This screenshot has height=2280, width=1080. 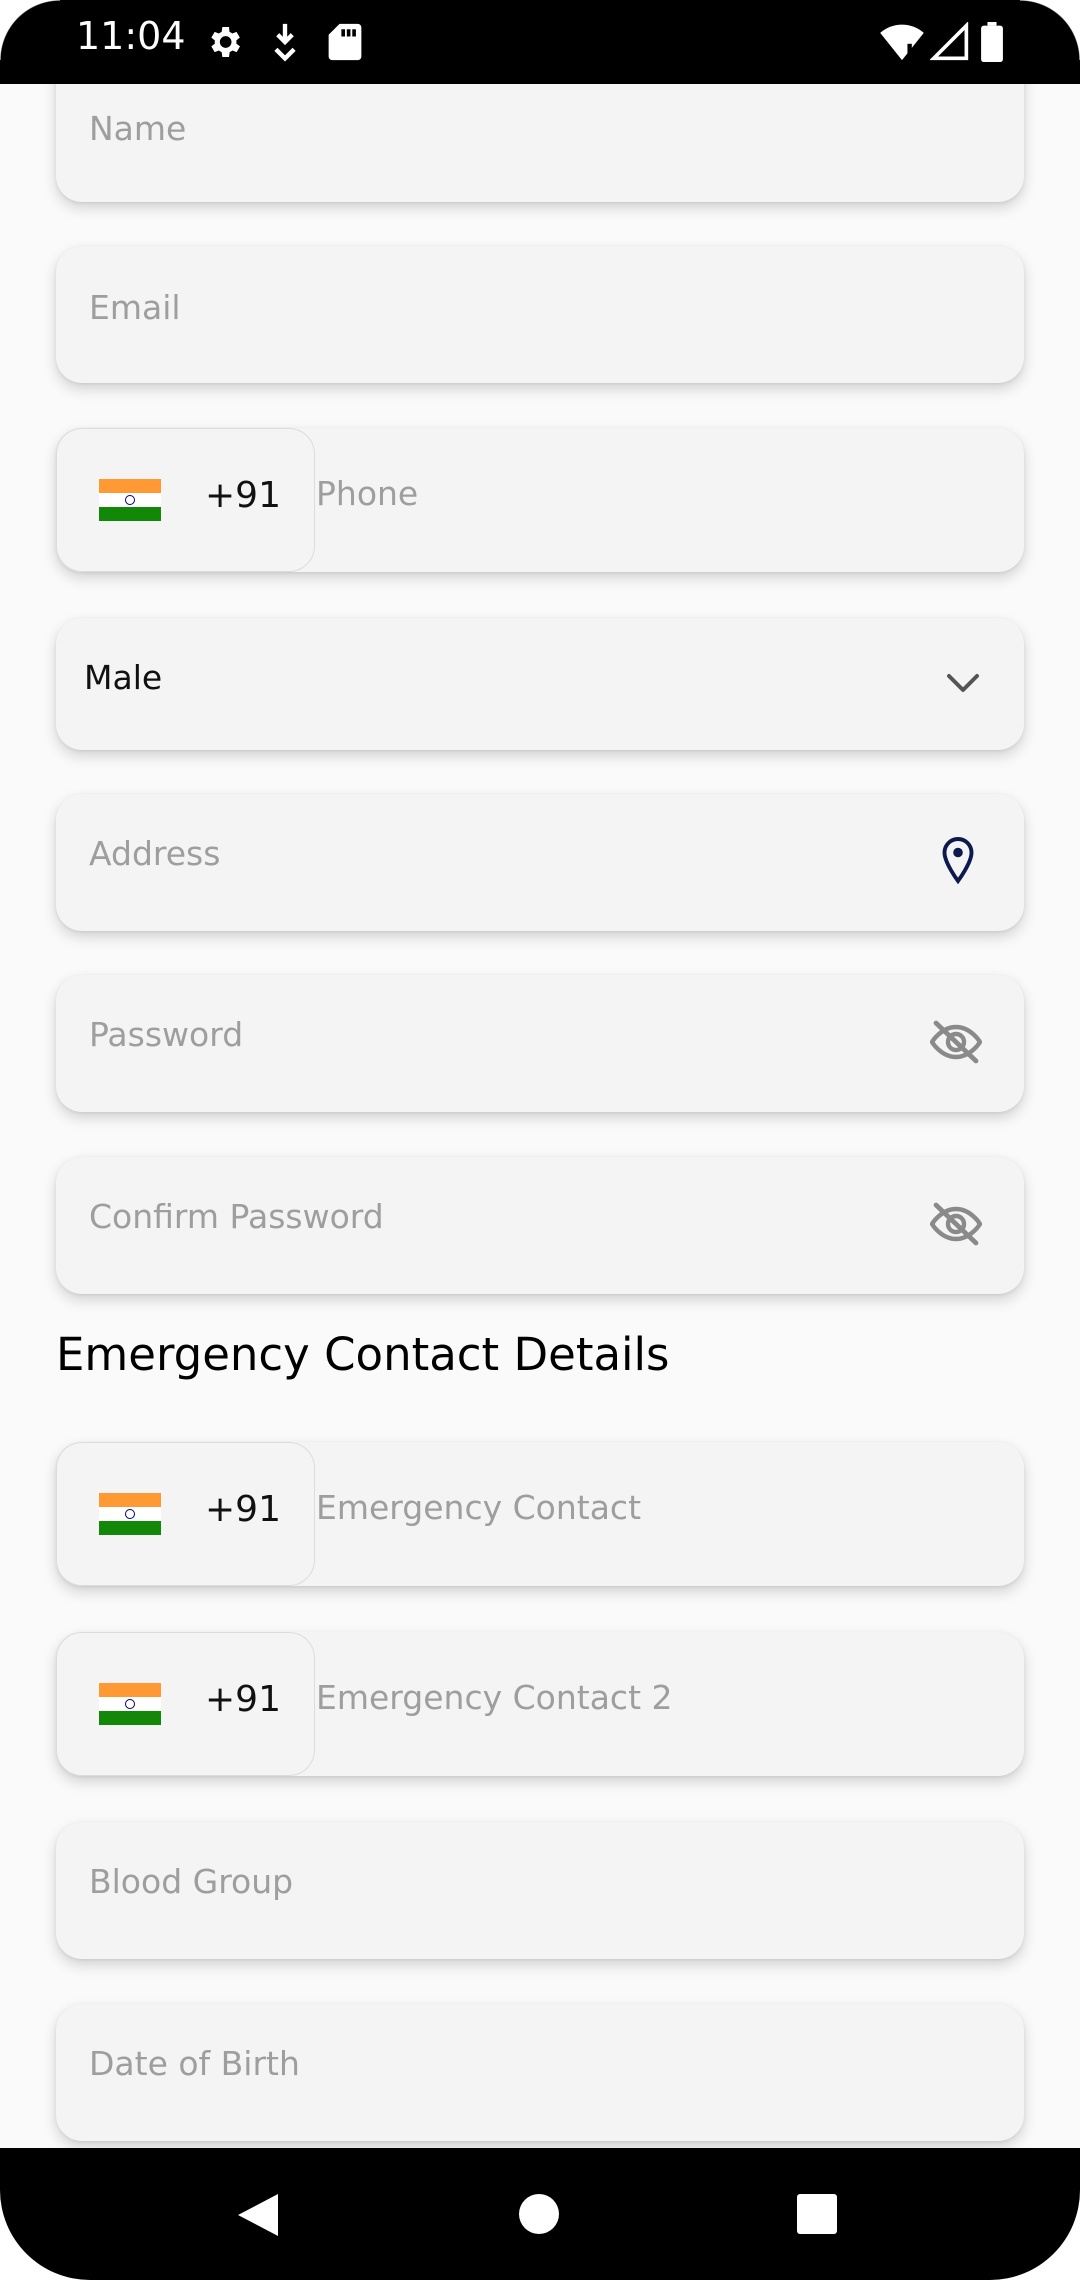 I want to click on chevron-down-icon, so click(x=963, y=683).